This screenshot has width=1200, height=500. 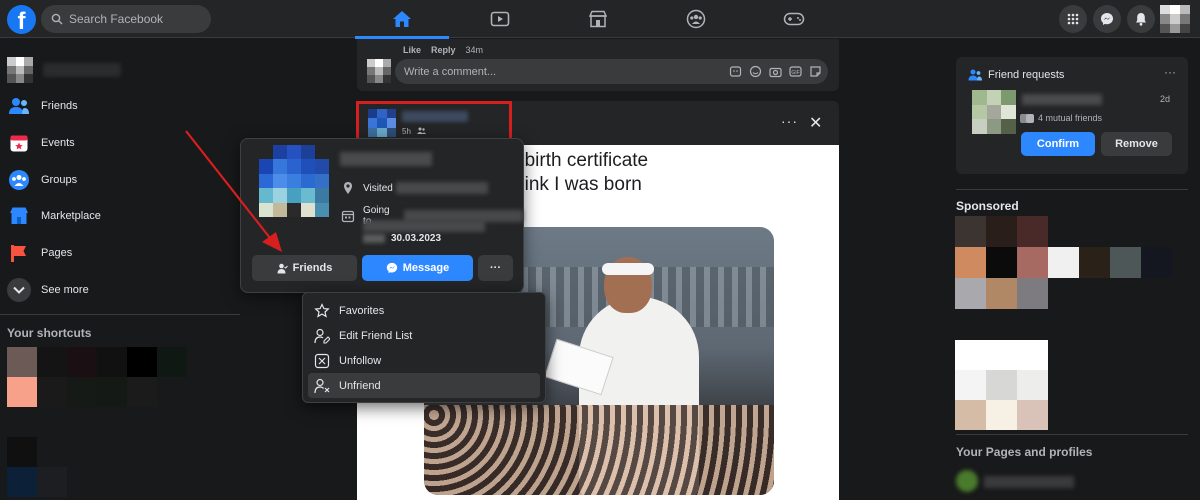 I want to click on star-icon, so click(x=322, y=310).